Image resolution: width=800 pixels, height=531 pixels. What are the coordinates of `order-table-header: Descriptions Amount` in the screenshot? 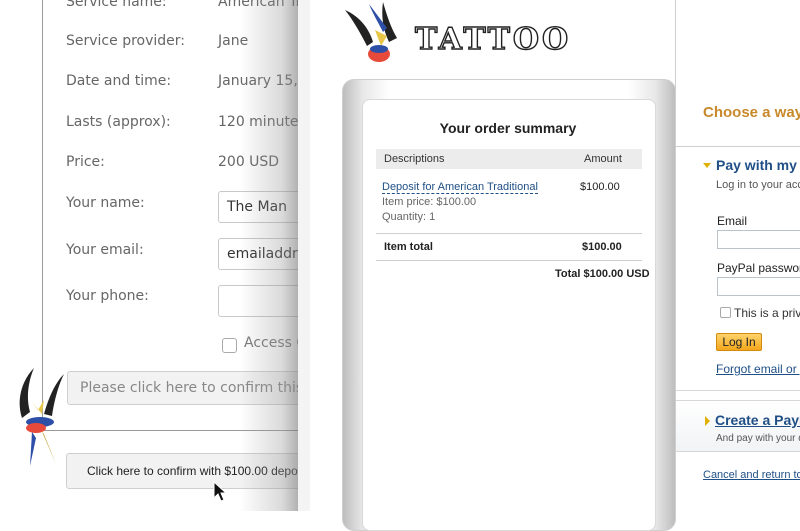 It's located at (509, 159).